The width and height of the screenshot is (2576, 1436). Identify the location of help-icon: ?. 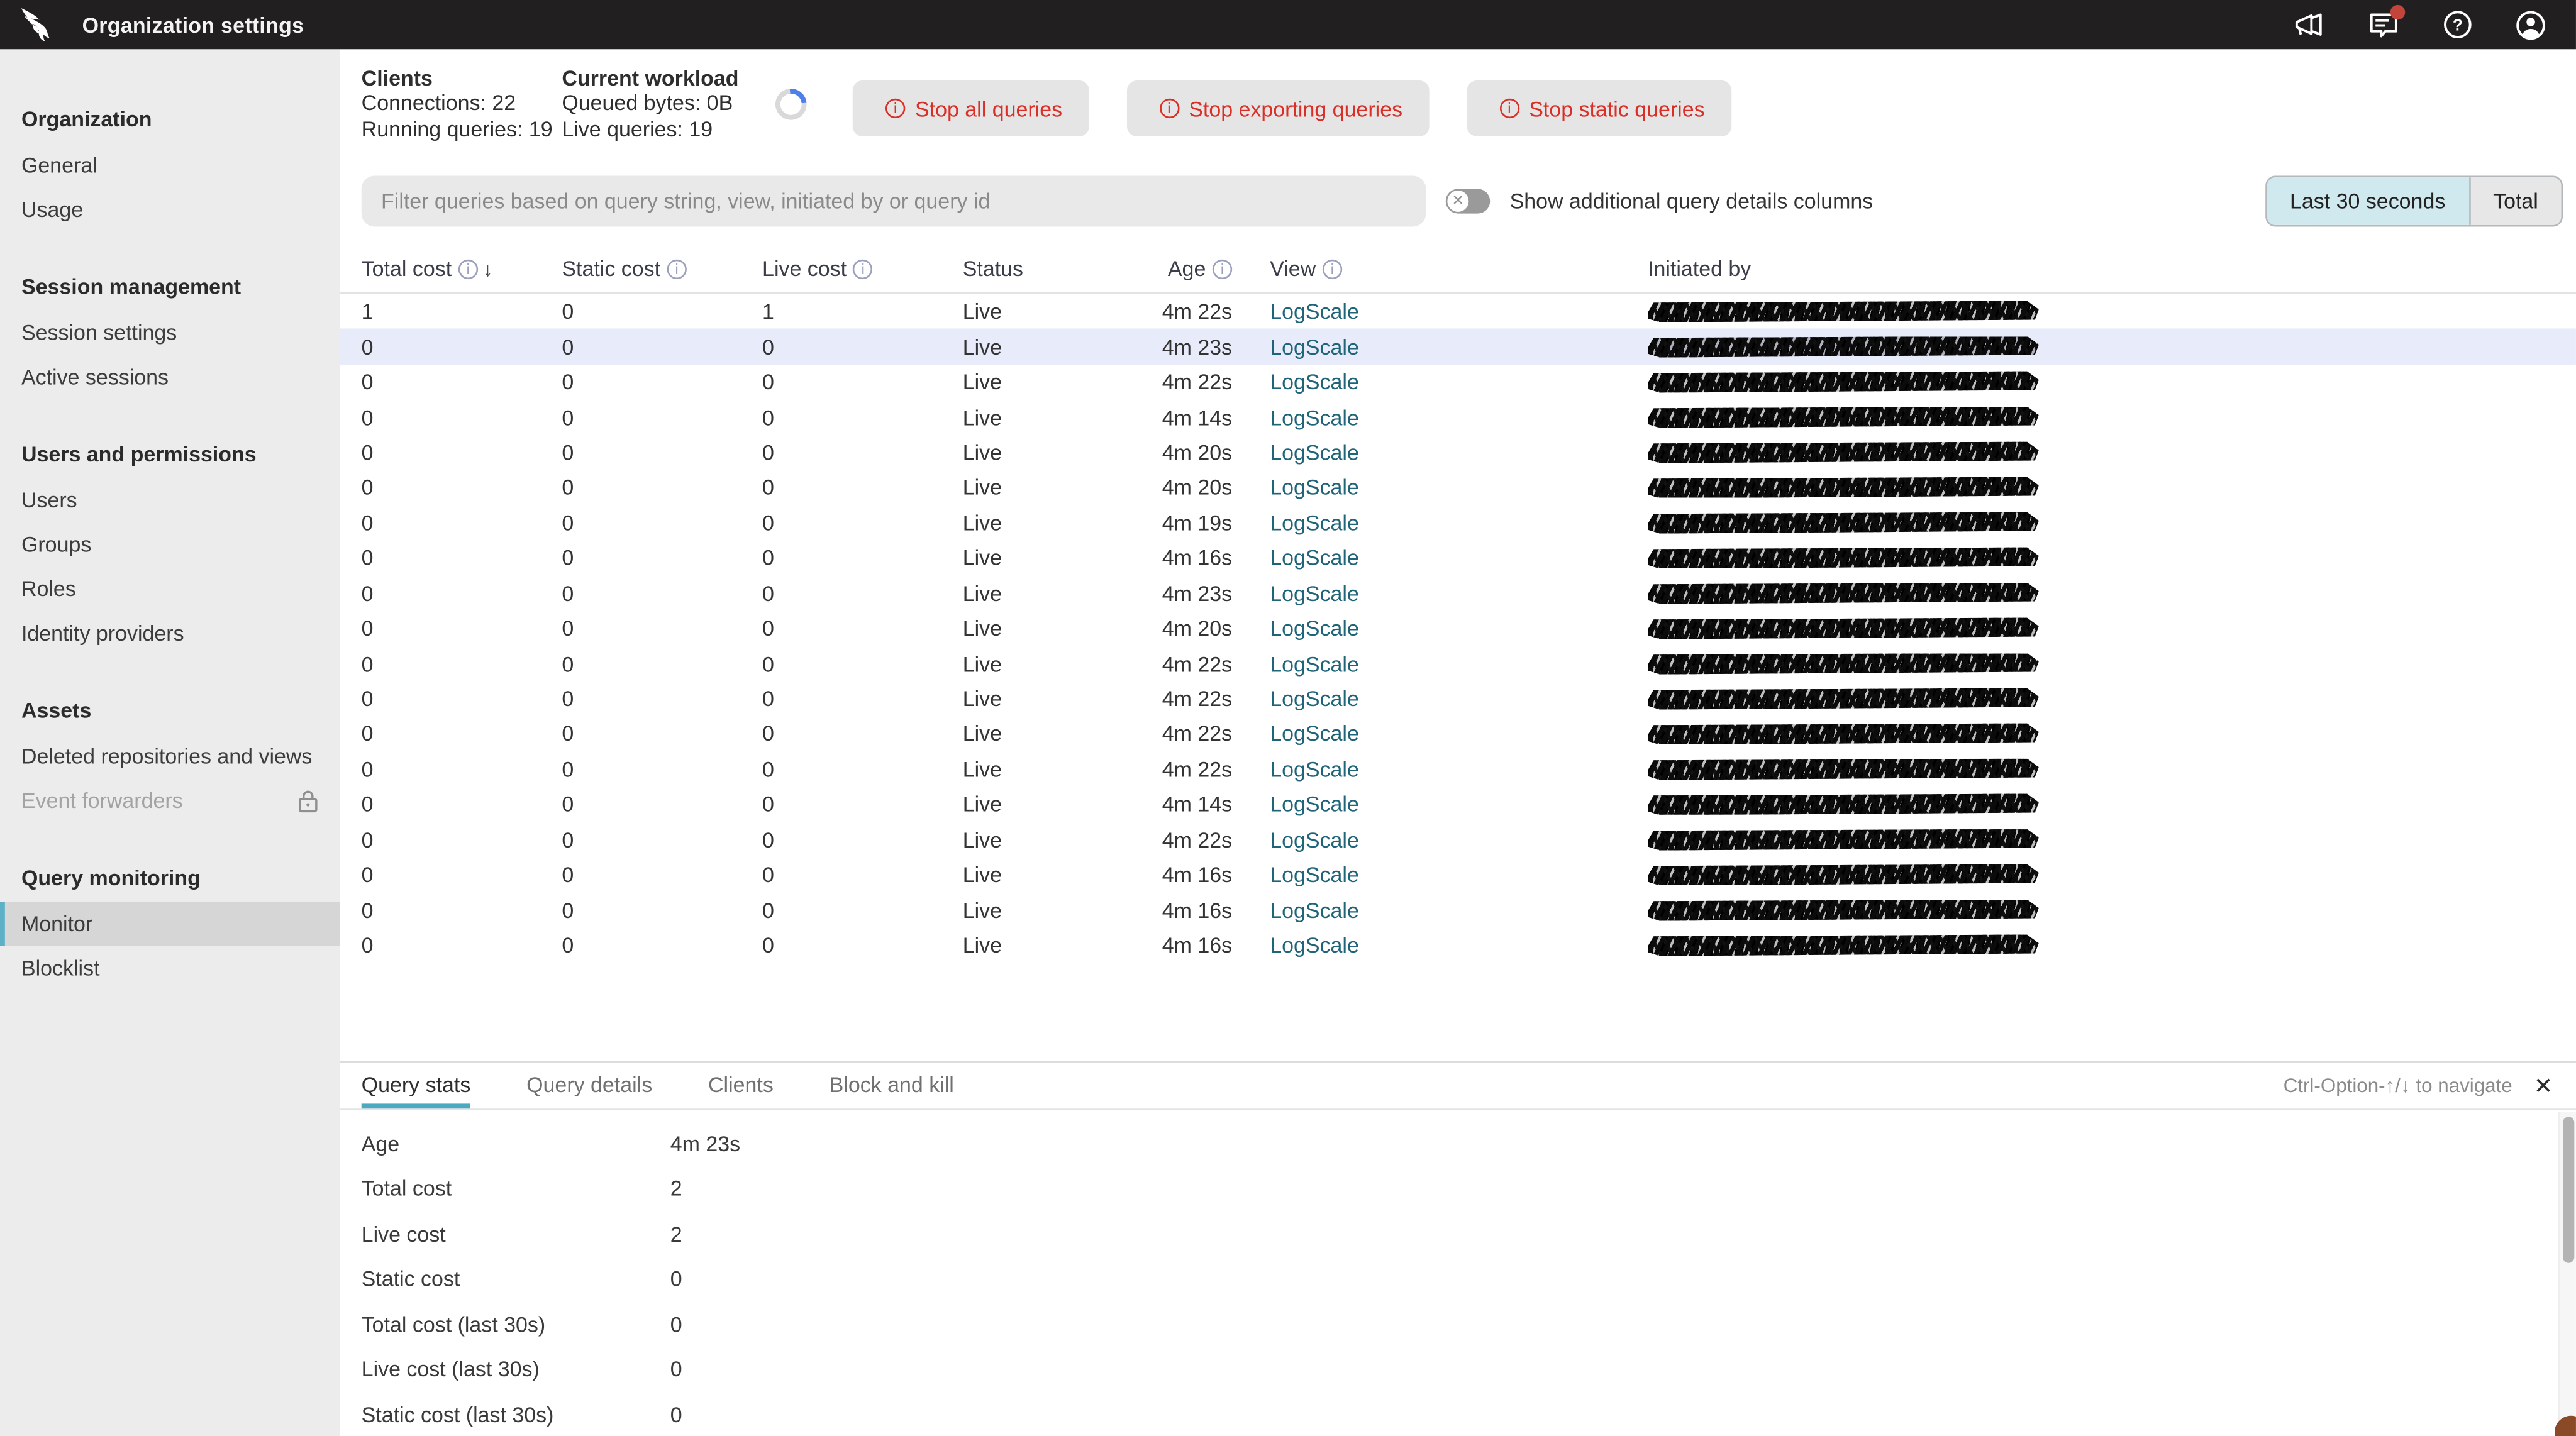
(2457, 24).